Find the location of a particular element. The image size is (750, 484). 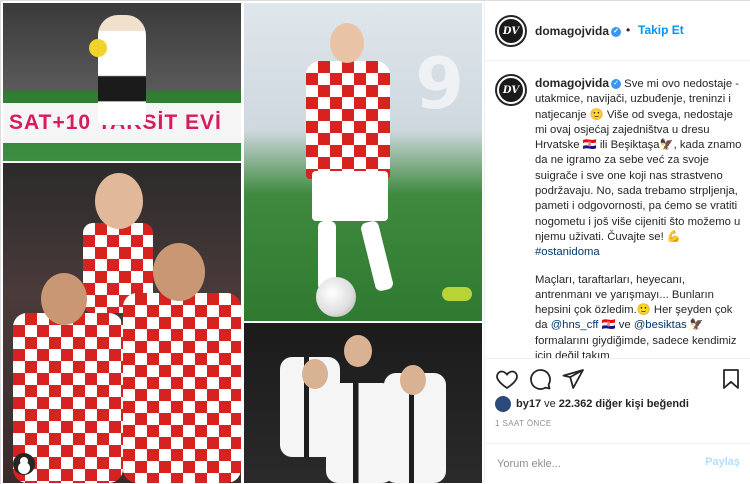

hashtag-link: #ostanidoma is located at coordinates (567, 252).